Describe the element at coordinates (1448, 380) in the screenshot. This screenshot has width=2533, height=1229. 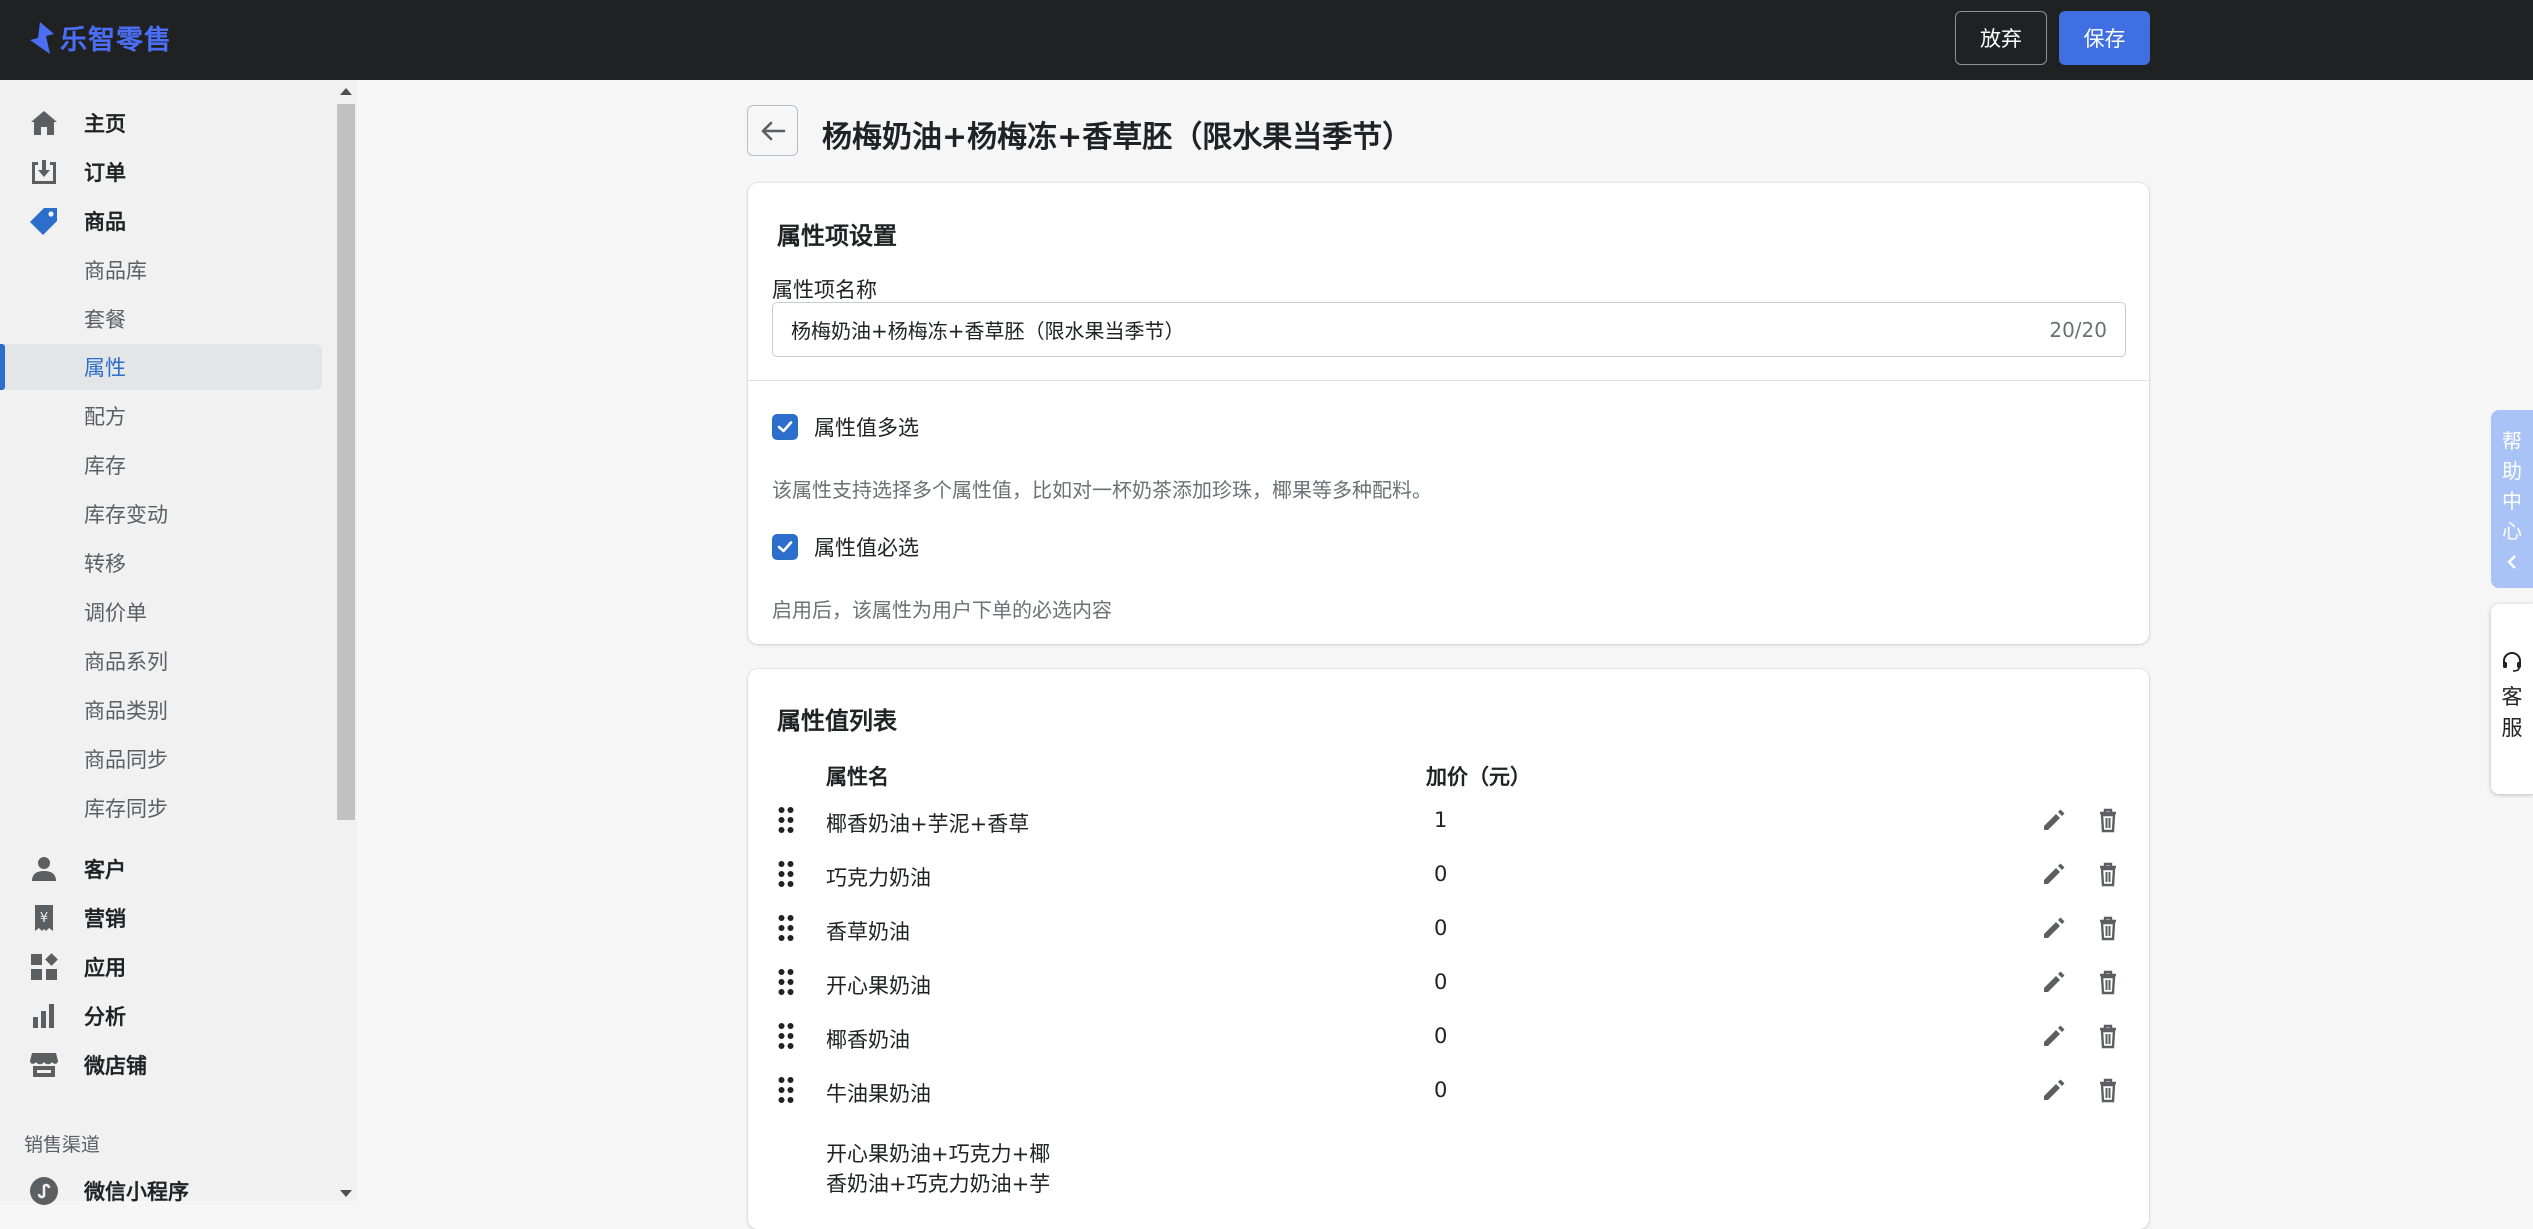
I see `divider` at that location.